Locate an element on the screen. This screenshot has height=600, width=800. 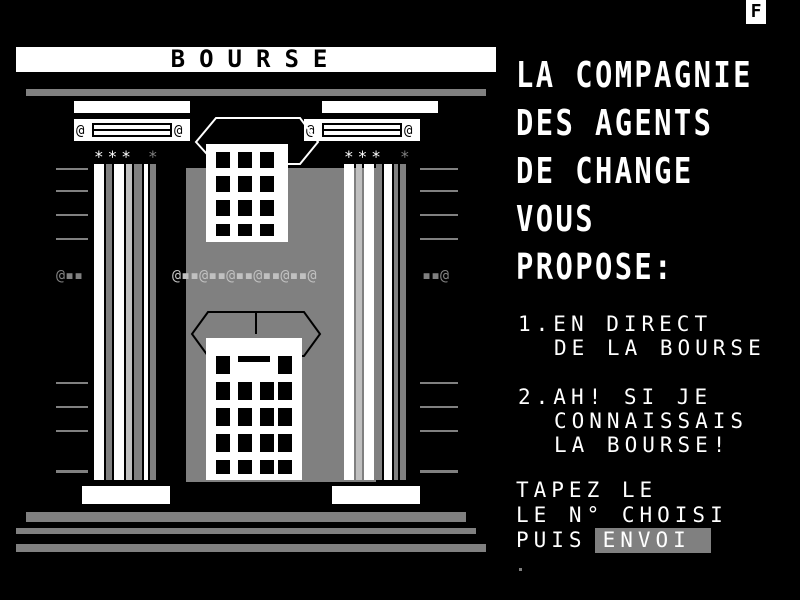
headline-line: DE CHANGE is located at coordinates (605, 171).